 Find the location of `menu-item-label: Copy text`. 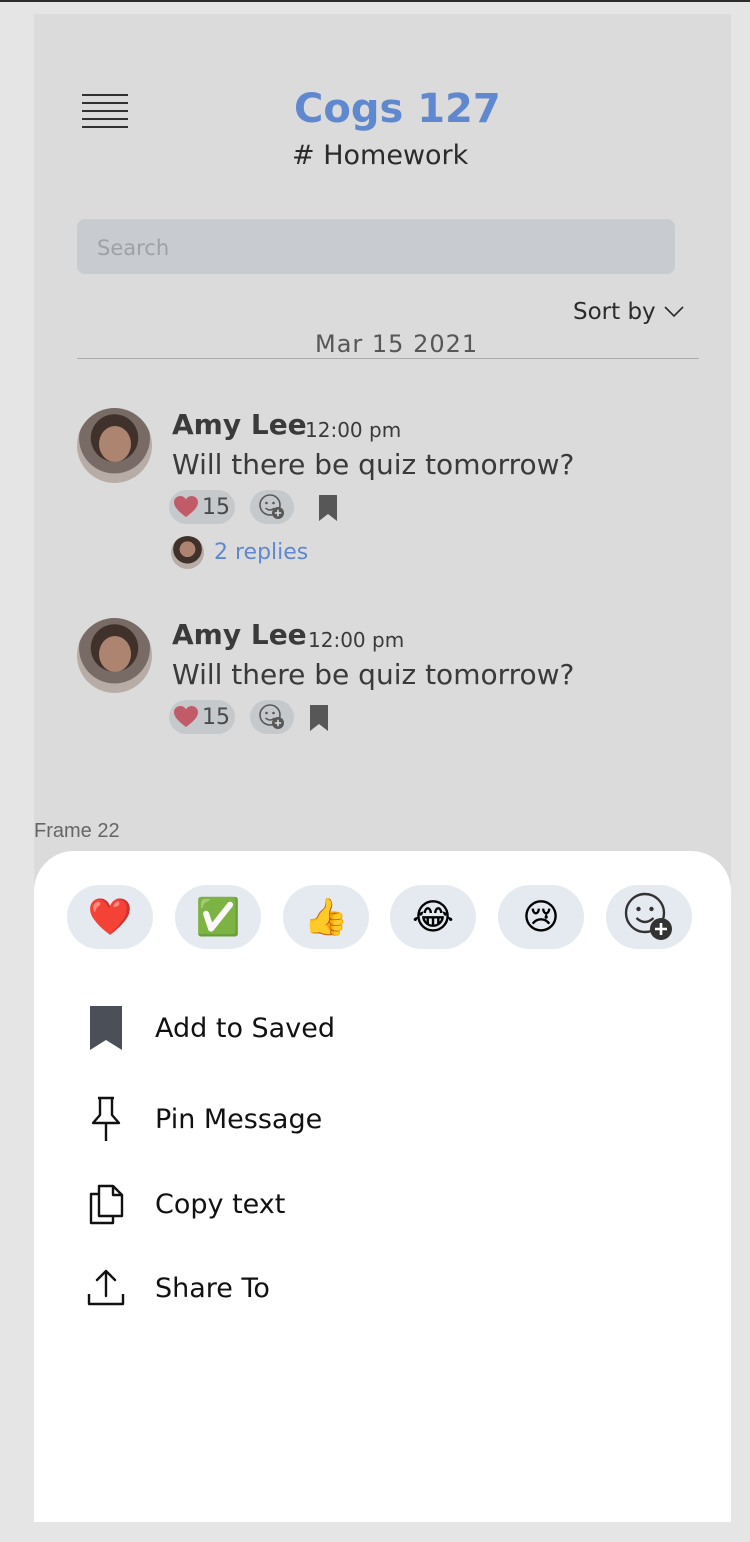

menu-item-label: Copy text is located at coordinates (220, 1204).